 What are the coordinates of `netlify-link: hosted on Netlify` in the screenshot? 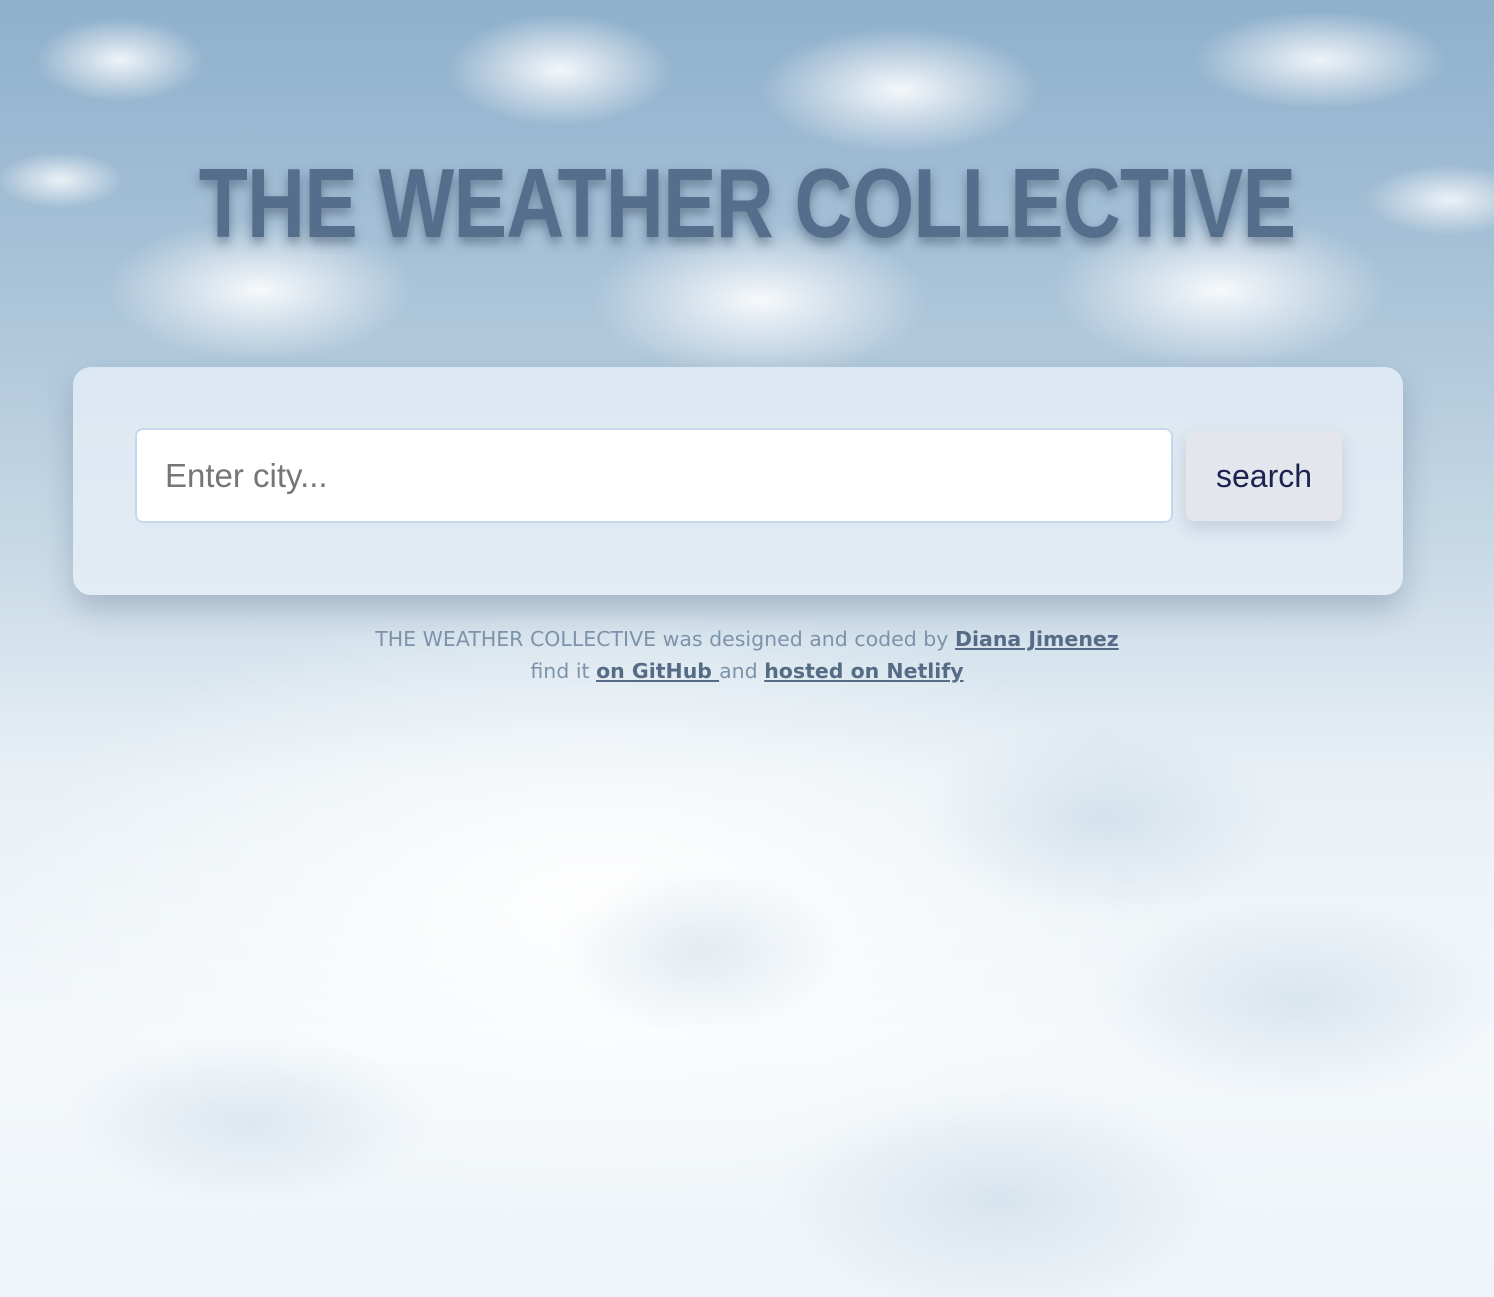 It's located at (863, 671).